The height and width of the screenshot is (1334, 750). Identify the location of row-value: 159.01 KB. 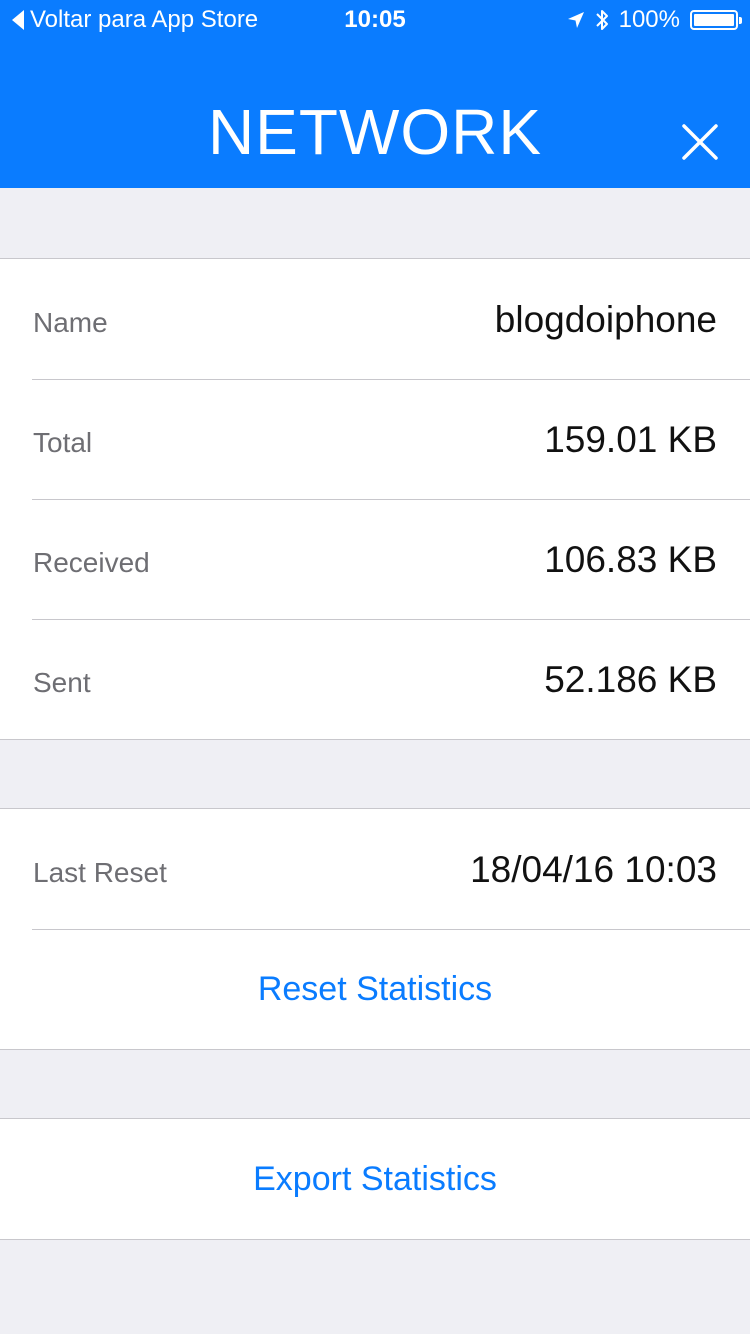
(630, 439).